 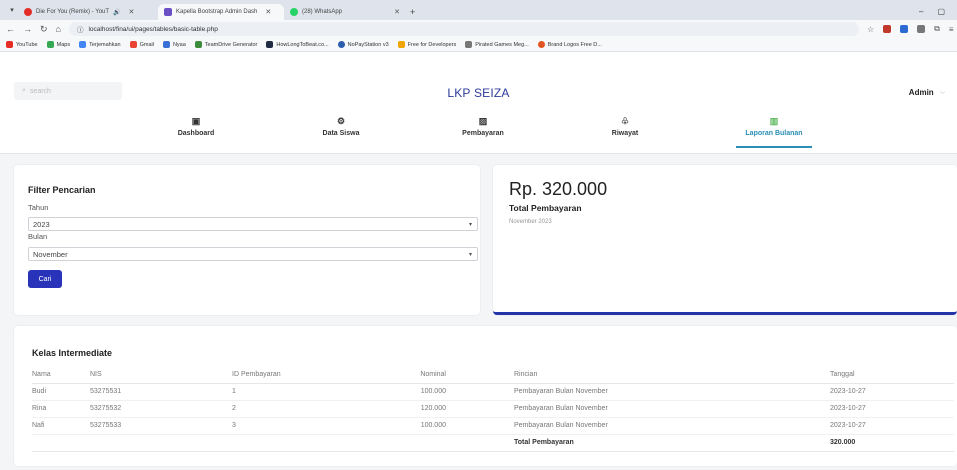 What do you see at coordinates (73, 12) in the screenshot?
I see `tab-label: Die For You (Remix) - YouT` at bounding box center [73, 12].